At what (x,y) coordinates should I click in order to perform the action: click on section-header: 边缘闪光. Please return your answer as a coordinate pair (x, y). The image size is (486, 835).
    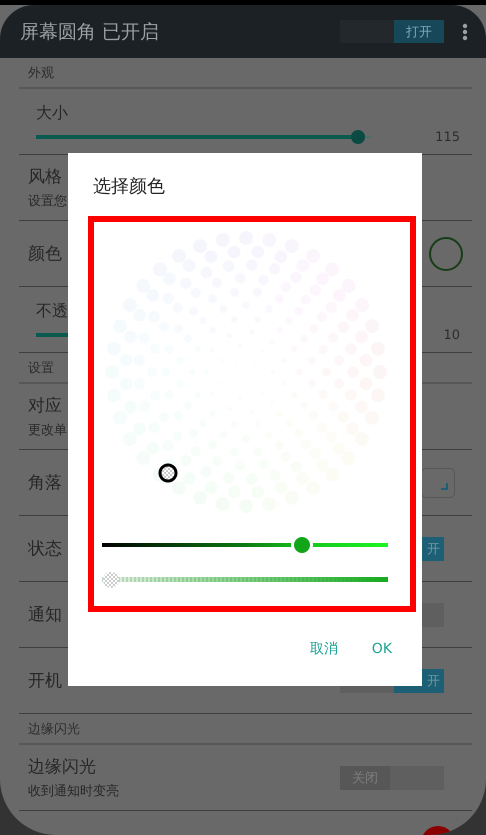
    Looking at the image, I should click on (54, 729).